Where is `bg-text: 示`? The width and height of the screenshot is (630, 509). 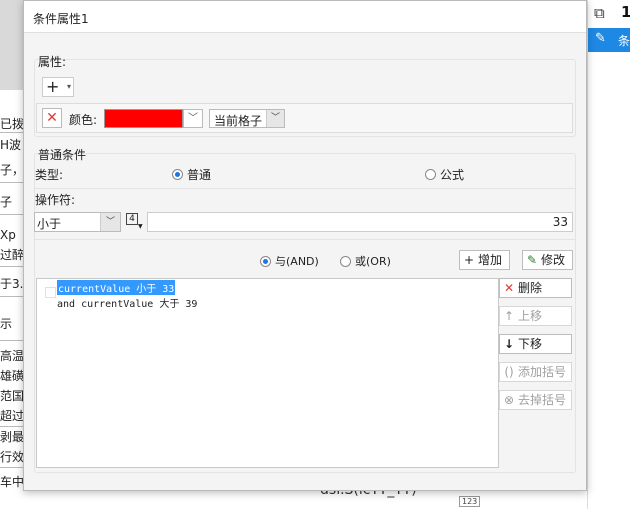
bg-text: 示 is located at coordinates (6, 324).